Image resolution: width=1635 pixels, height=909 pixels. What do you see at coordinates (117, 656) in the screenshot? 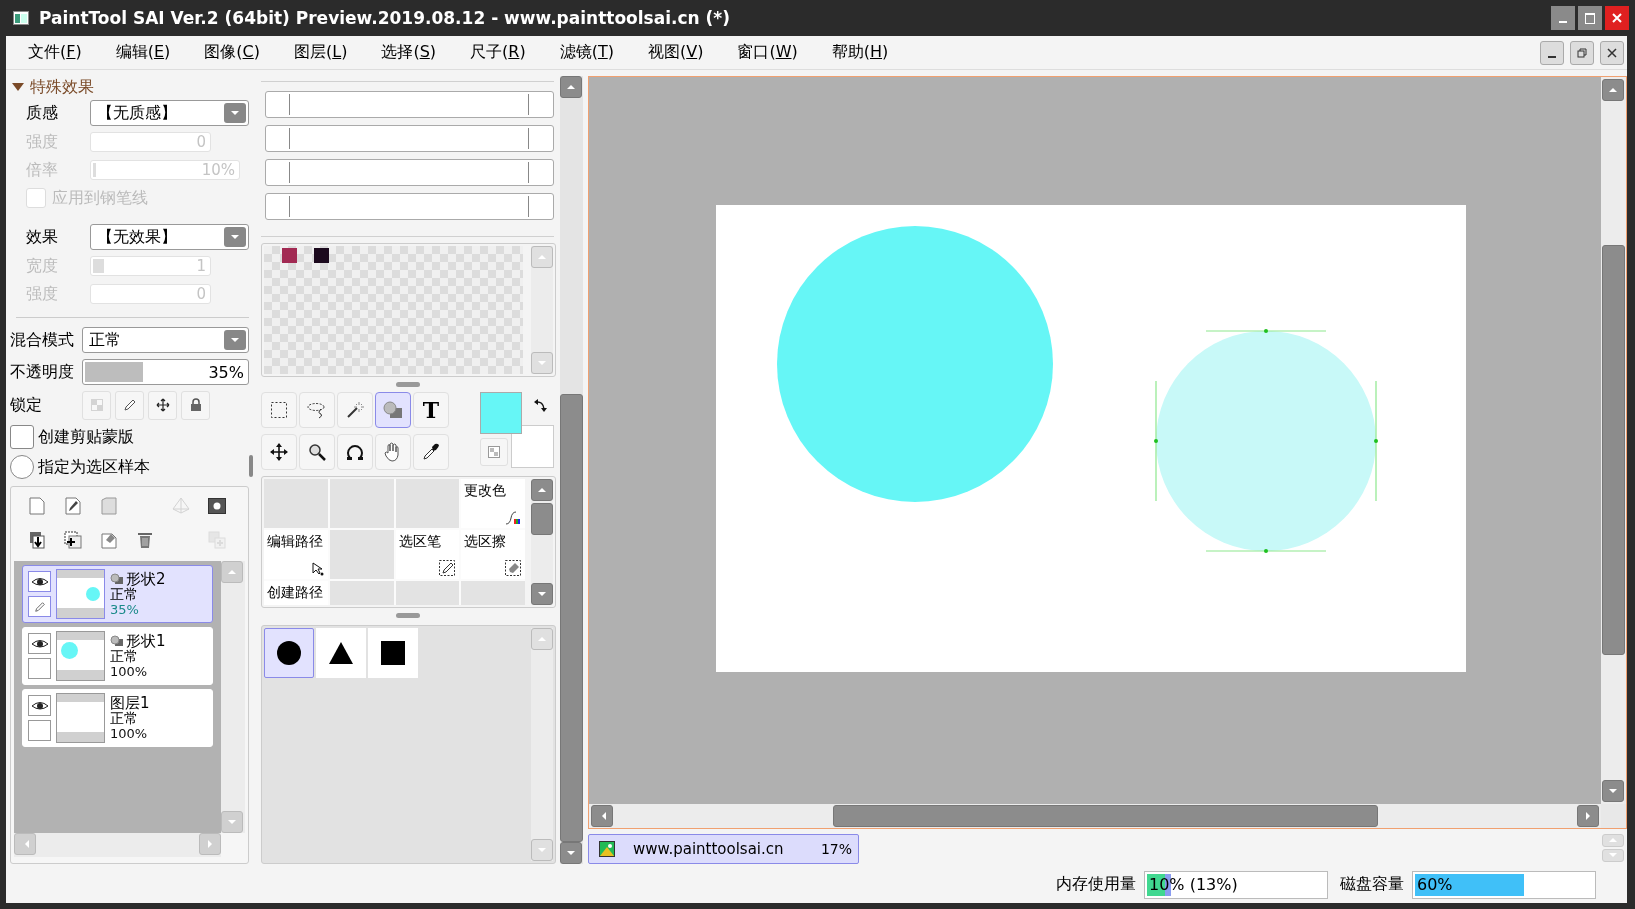
I see `layer-item: 形状1 正常 100%` at bounding box center [117, 656].